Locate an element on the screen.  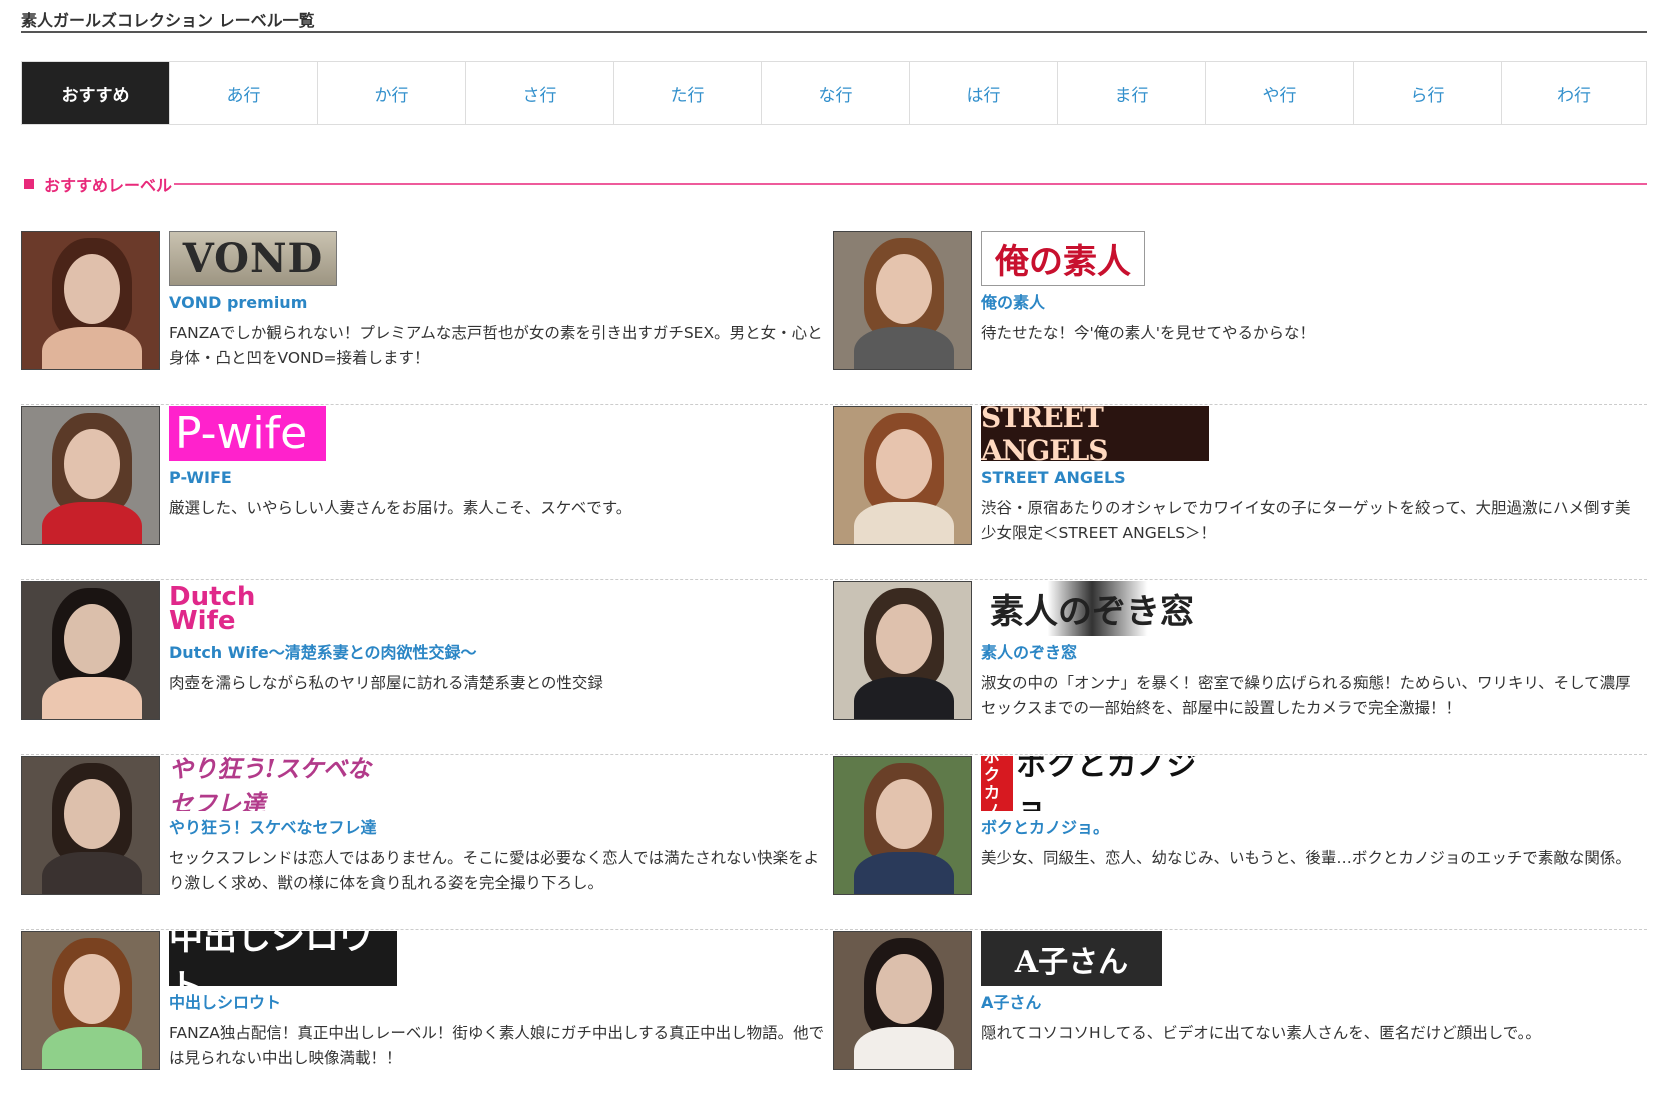
label-logo: P-wife is located at coordinates (247, 433).